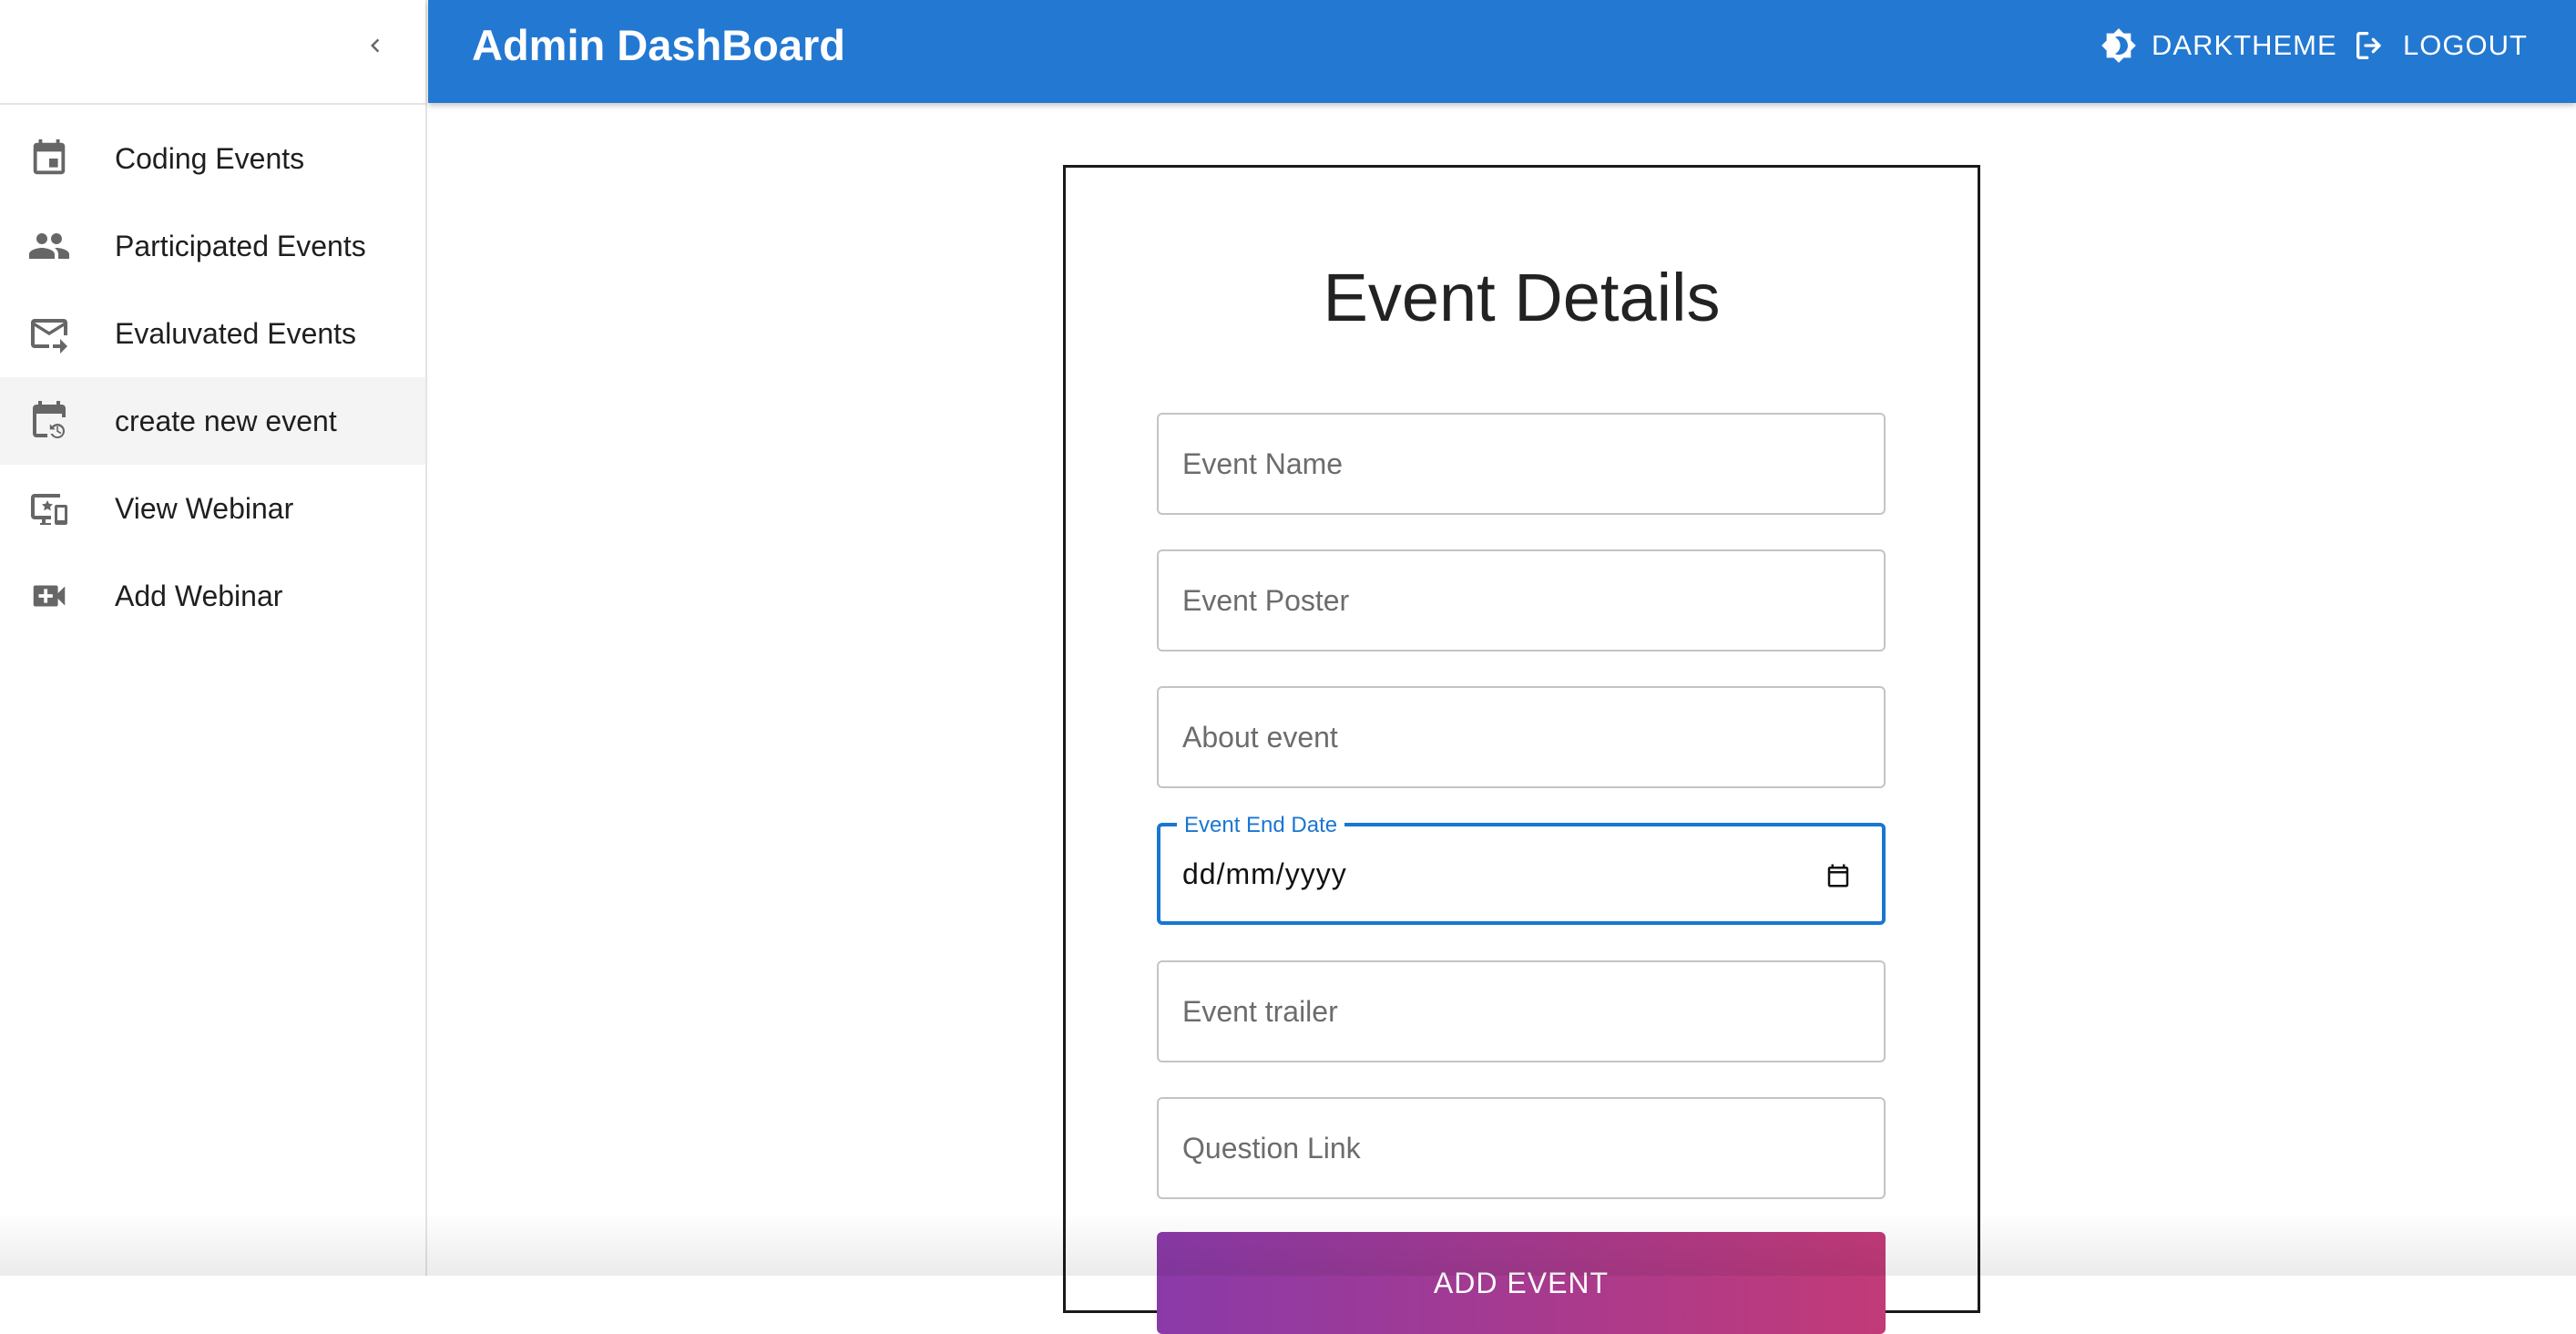 The height and width of the screenshot is (1334, 2576). I want to click on event-poster-input, so click(1521, 600).